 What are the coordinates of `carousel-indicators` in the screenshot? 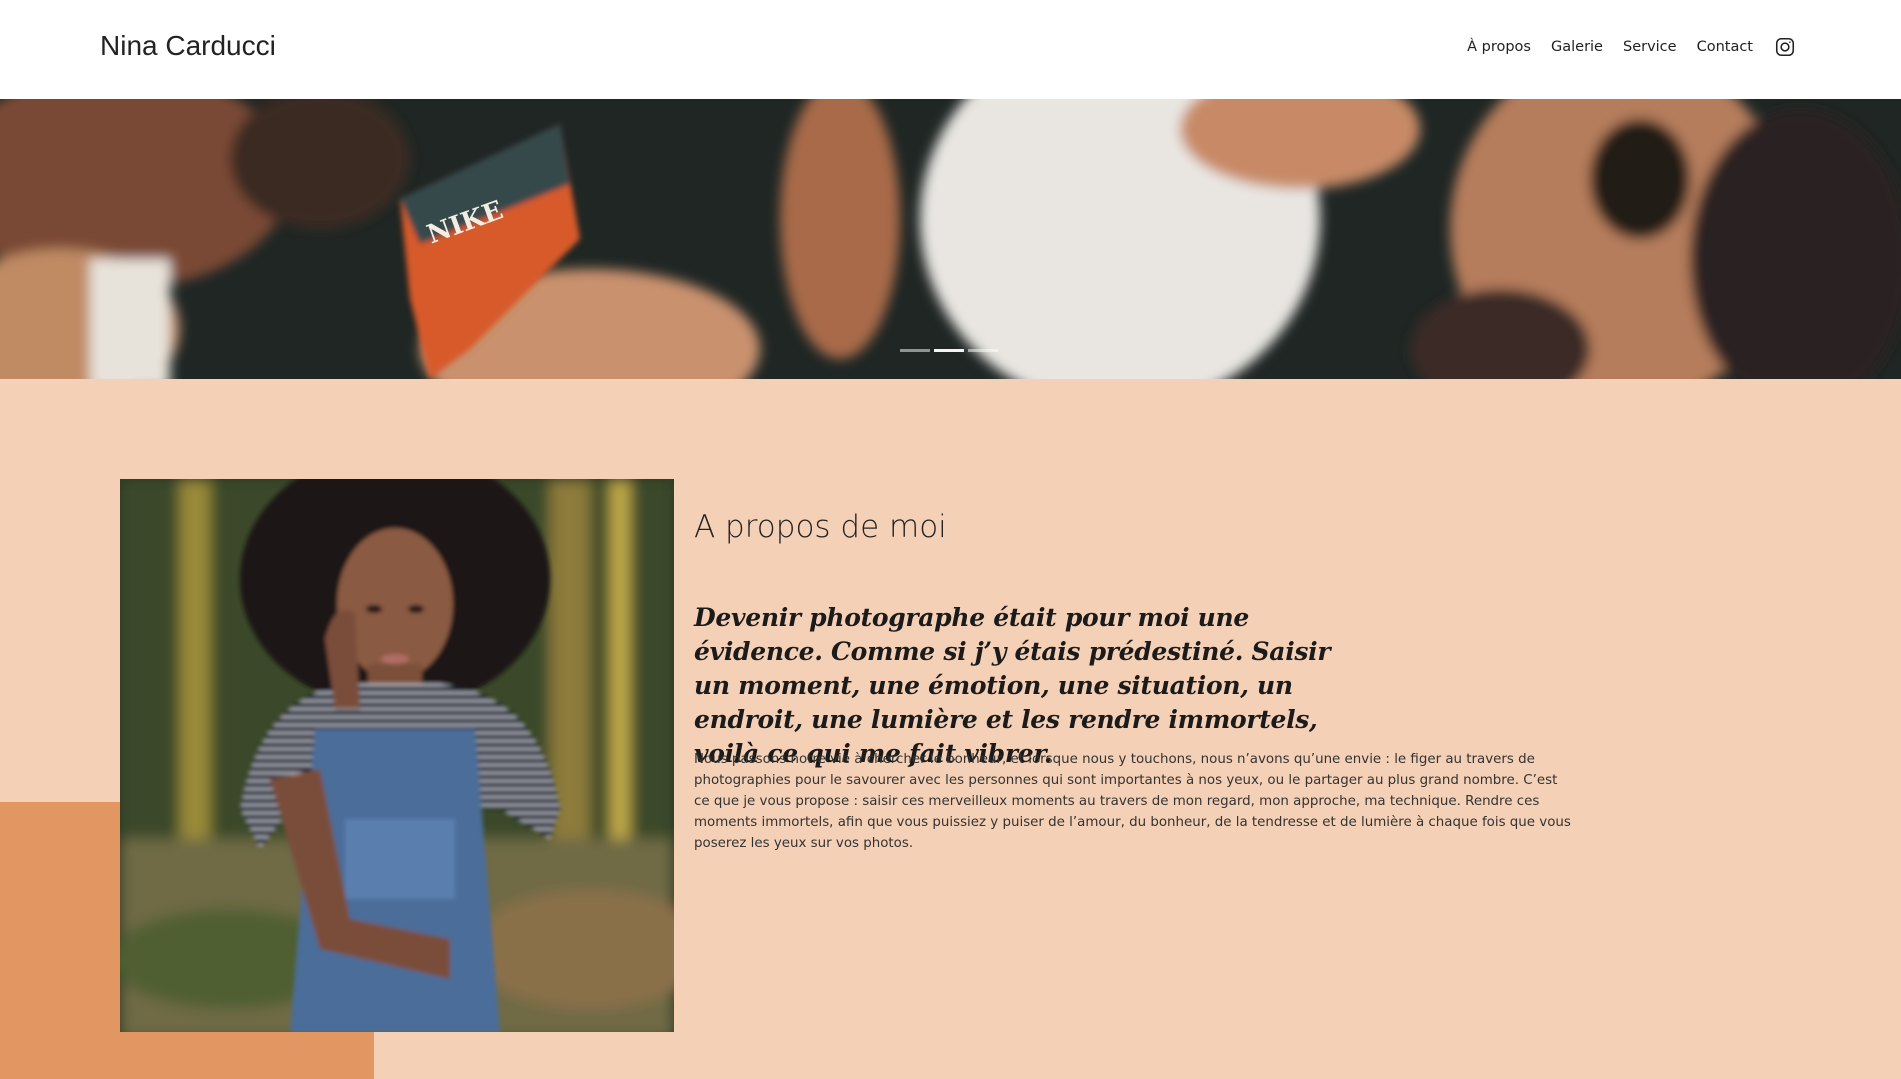 It's located at (949, 350).